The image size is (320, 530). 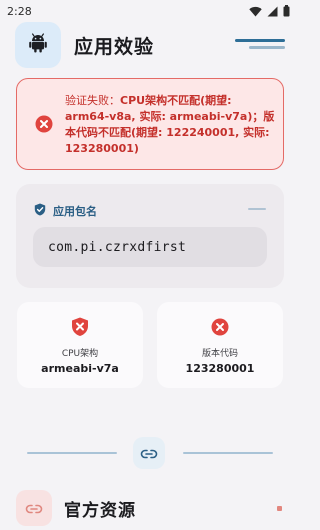 I want to click on resources-decor-dot, so click(x=279, y=508).